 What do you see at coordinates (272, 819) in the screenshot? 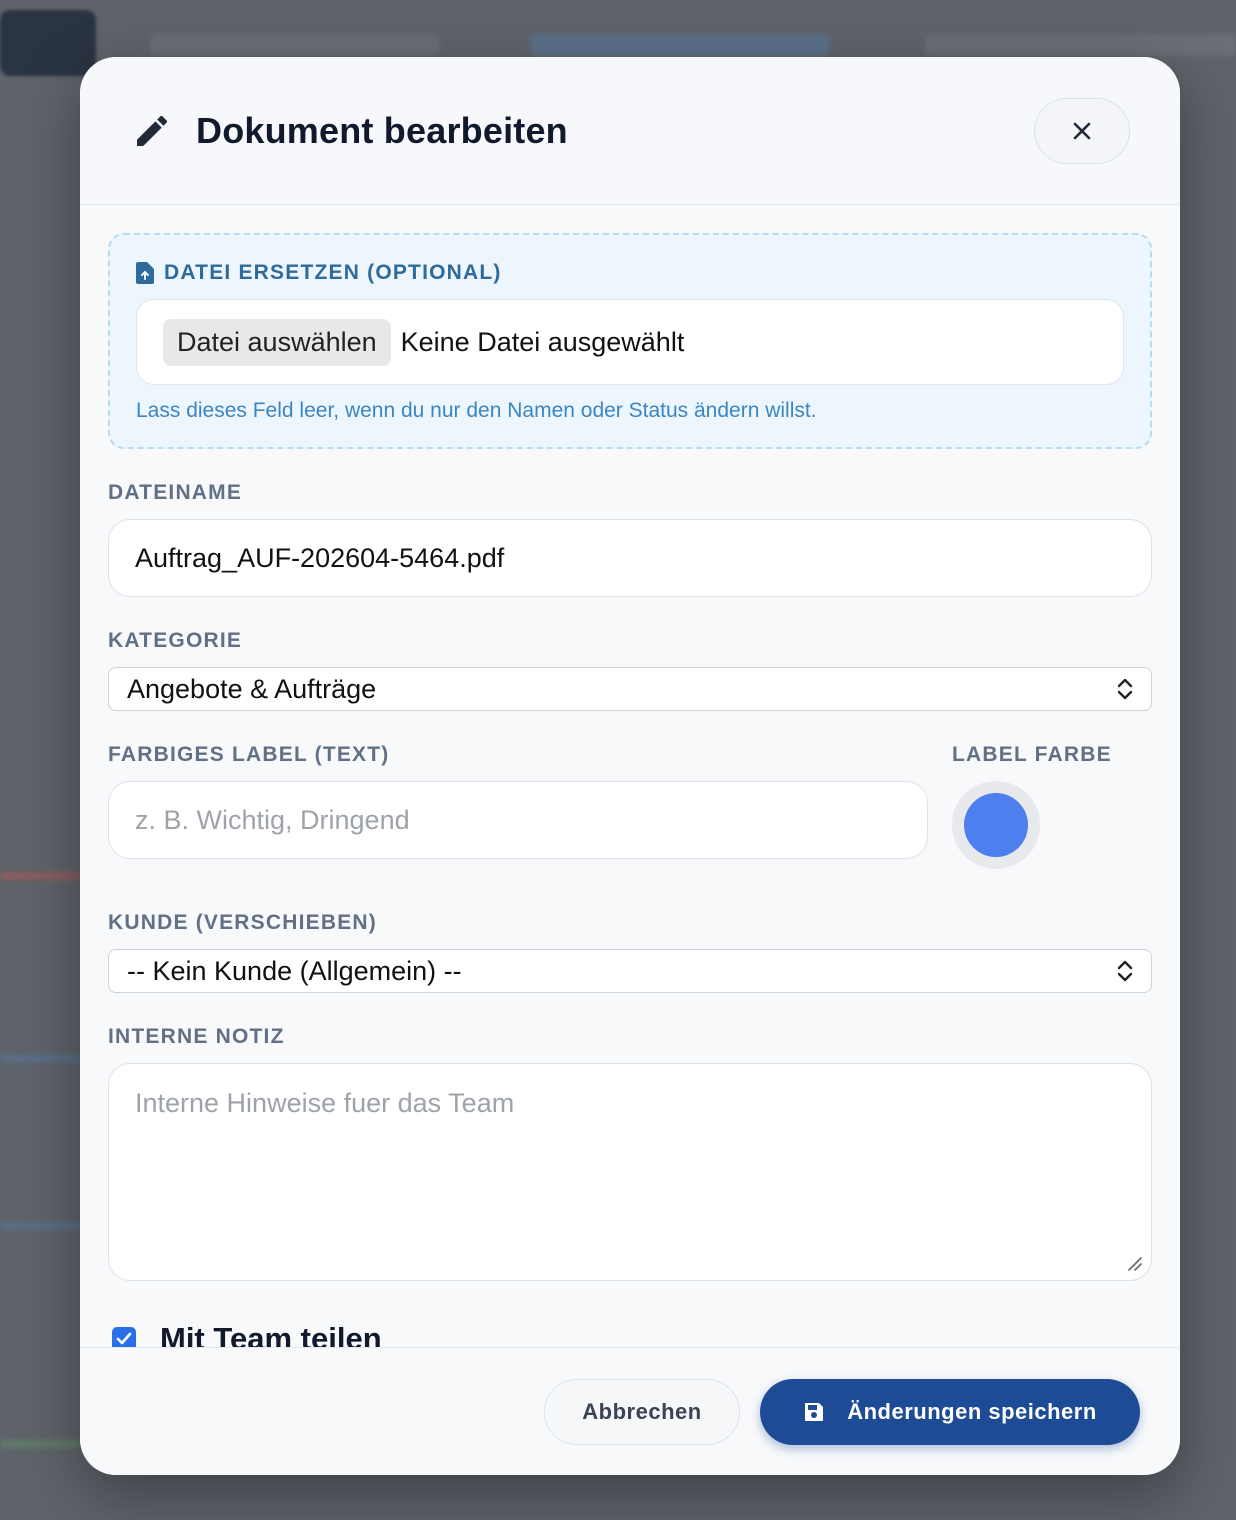
I see `colored-label-placeholder: z. B. Wichtig, Dringend` at bounding box center [272, 819].